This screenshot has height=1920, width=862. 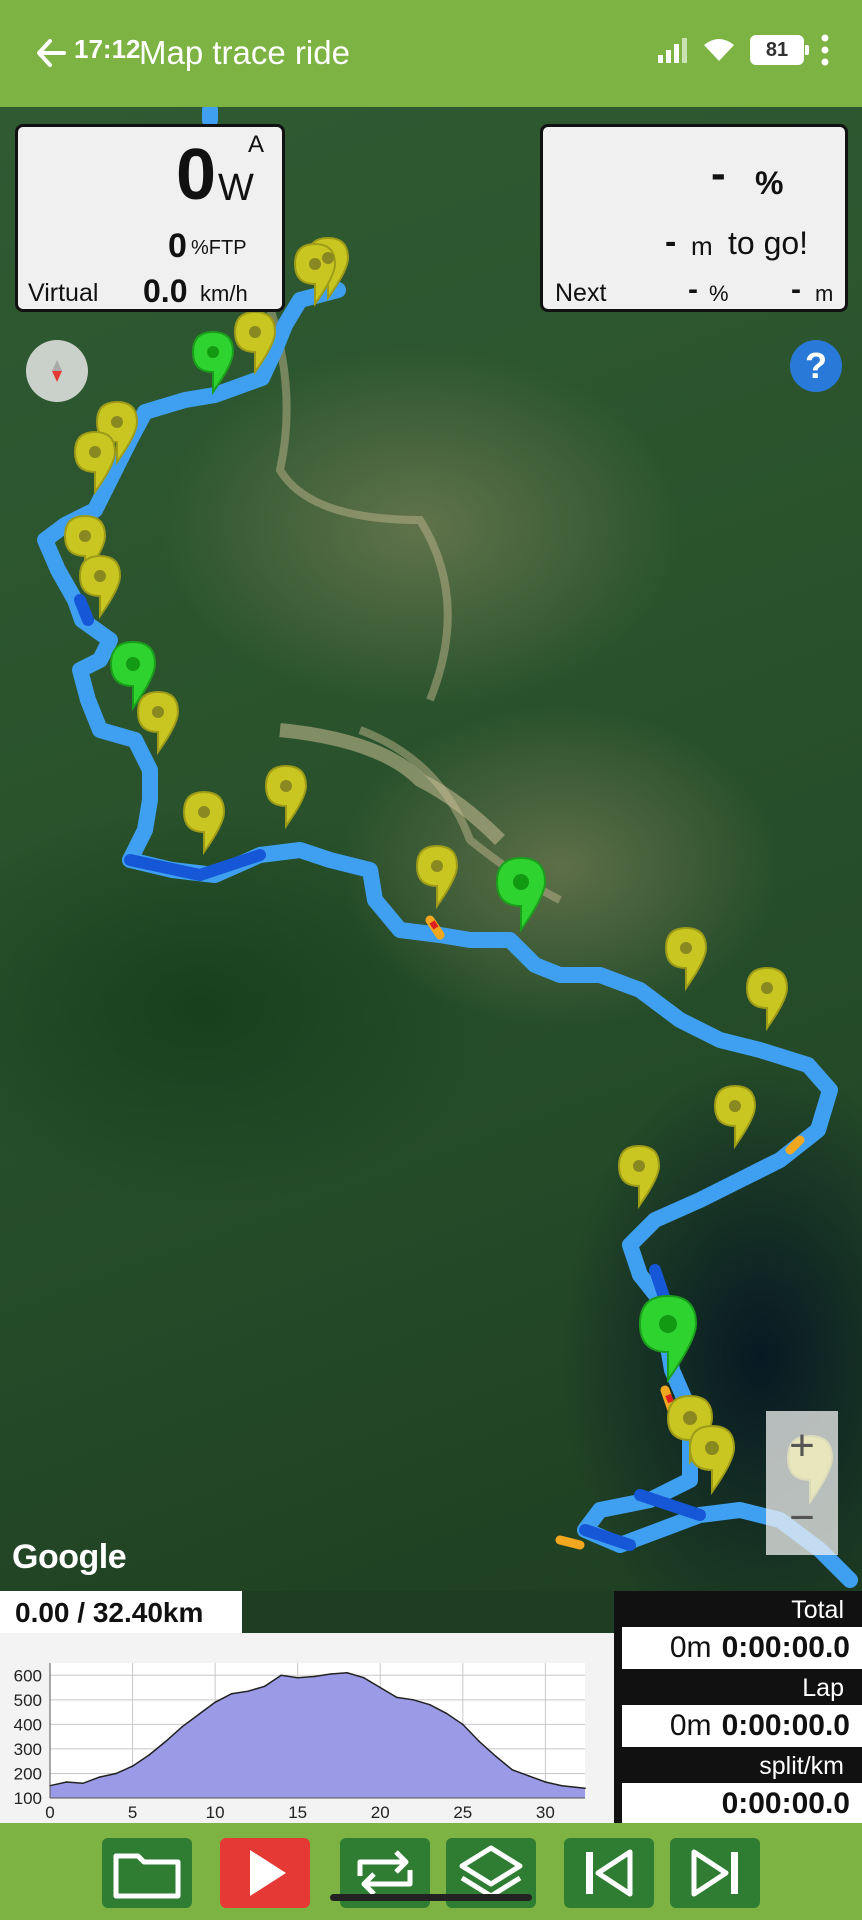 I want to click on y-tick-label: 300, so click(x=28, y=1749).